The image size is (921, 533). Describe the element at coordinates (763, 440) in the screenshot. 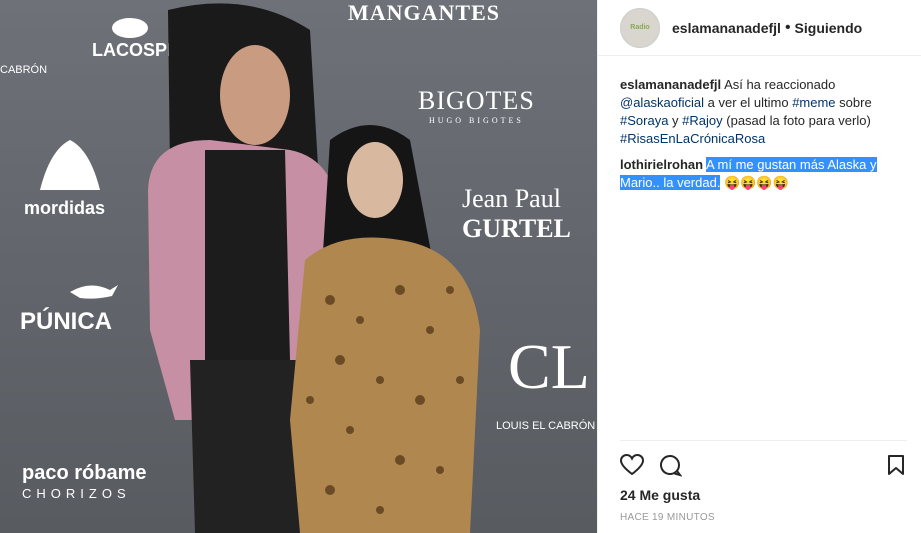

I see `divider` at that location.